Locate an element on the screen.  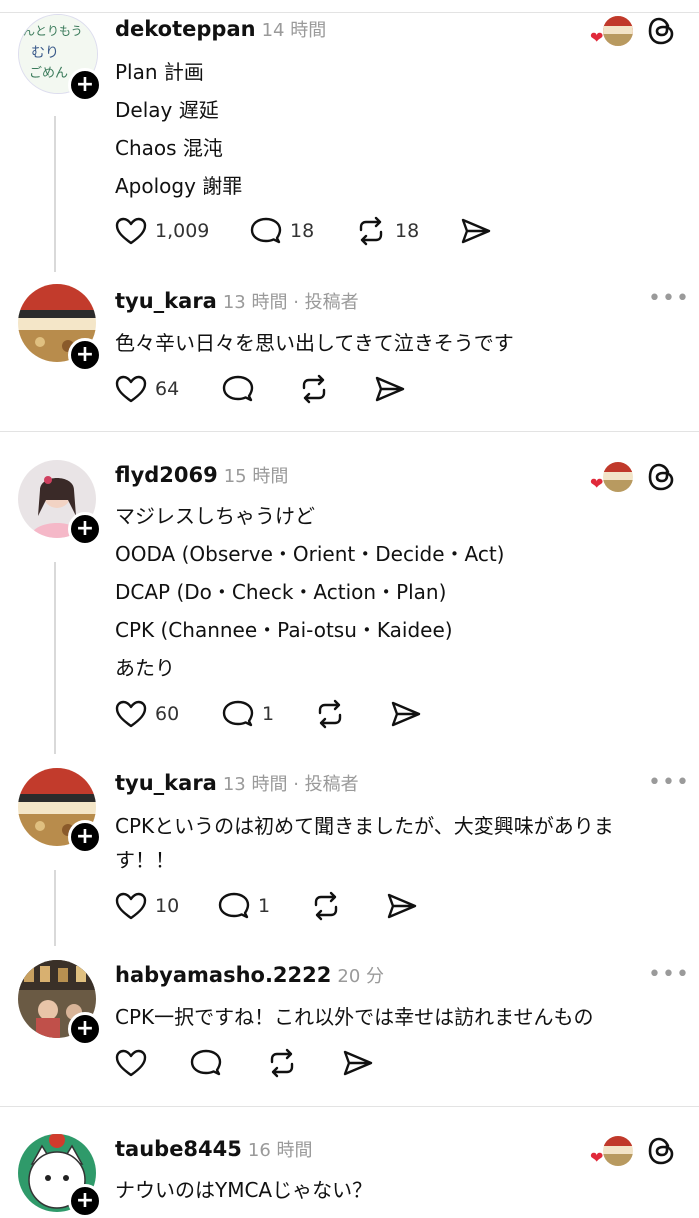
post-header: taube8445 16 時間 is located at coordinates (214, 1149).